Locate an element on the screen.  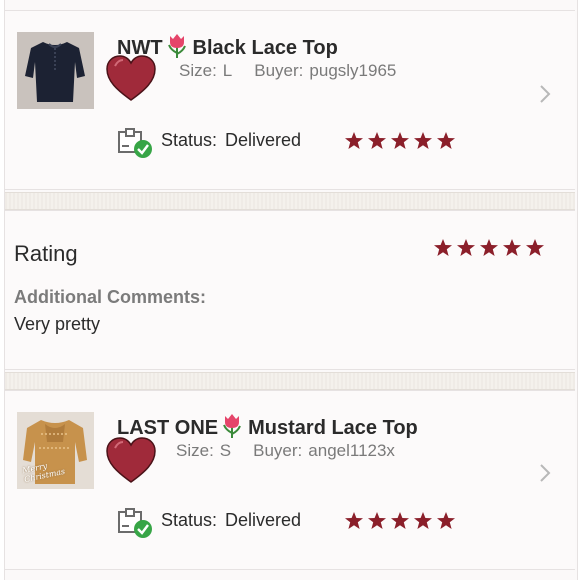
comments-label: Additional Comments: is located at coordinates (110, 297).